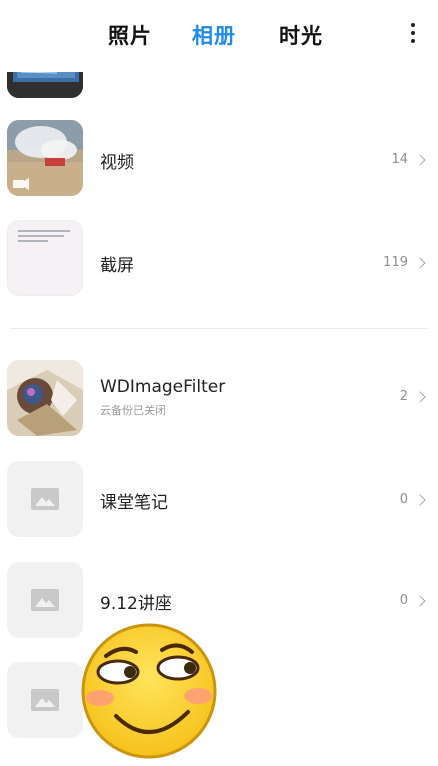 This screenshot has height=766, width=438. Describe the element at coordinates (219, 162) in the screenshot. I see `album-row-videos: 视频 14` at that location.